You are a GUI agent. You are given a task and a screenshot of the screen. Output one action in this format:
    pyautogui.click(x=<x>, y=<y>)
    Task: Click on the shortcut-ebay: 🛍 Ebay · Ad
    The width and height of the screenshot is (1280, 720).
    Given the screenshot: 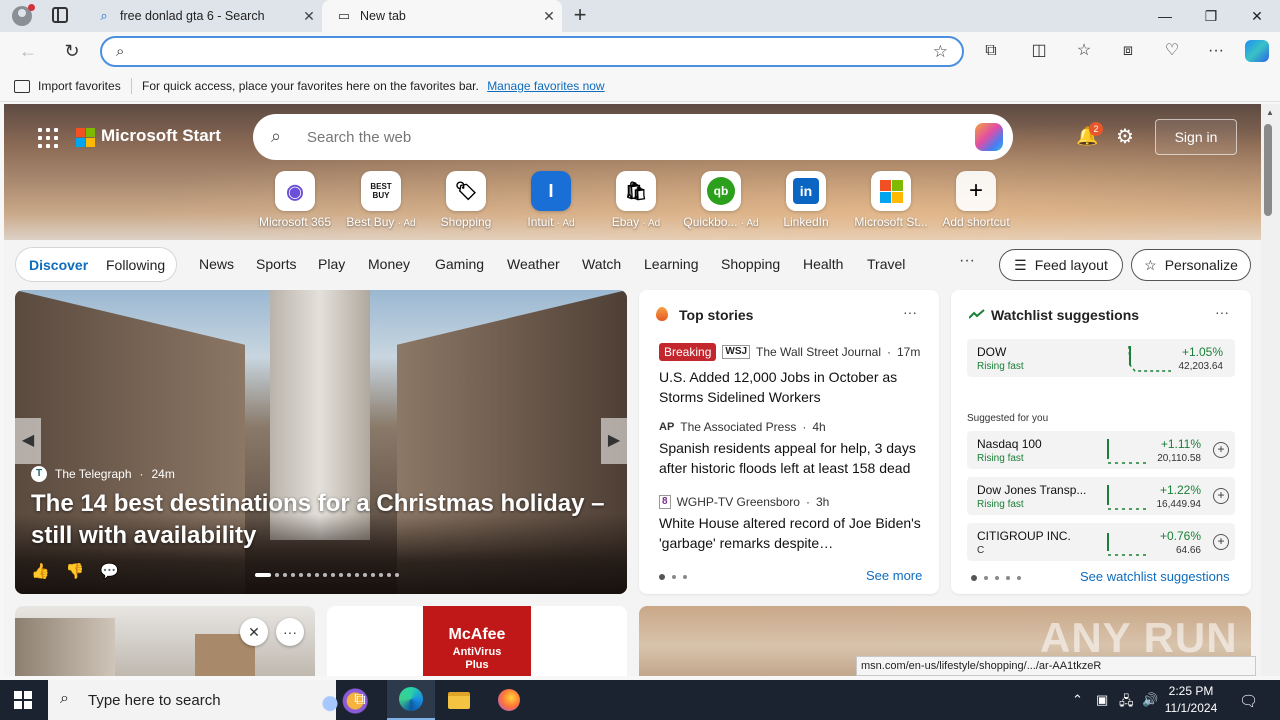 What is the action you would take?
    pyautogui.click(x=636, y=200)
    